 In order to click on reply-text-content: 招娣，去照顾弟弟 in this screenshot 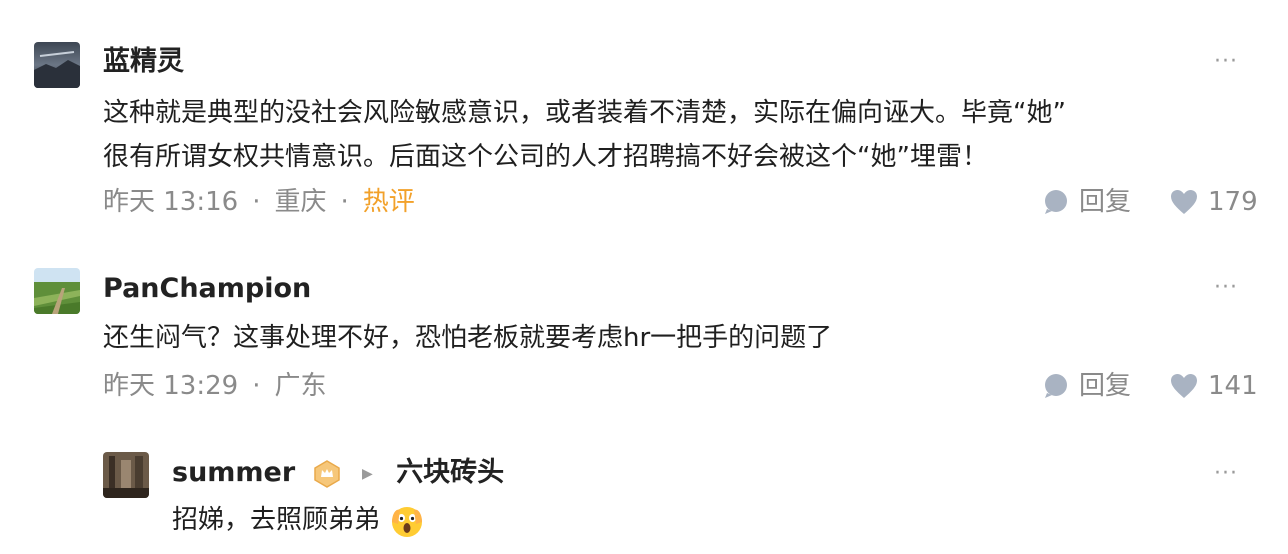, I will do `click(276, 520)`.